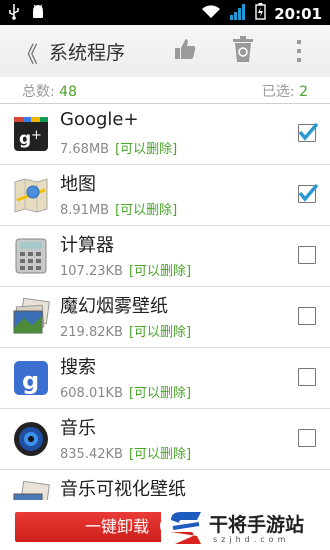  Describe the element at coordinates (31, 316) in the screenshot. I see `wallpaper-icon` at that location.